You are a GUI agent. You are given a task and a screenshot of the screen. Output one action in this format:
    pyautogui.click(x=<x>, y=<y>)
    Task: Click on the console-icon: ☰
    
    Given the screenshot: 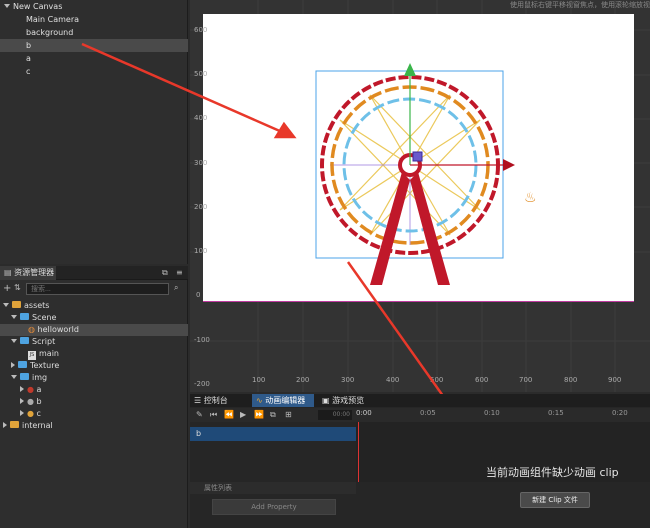 What is the action you would take?
    pyautogui.click(x=199, y=400)
    